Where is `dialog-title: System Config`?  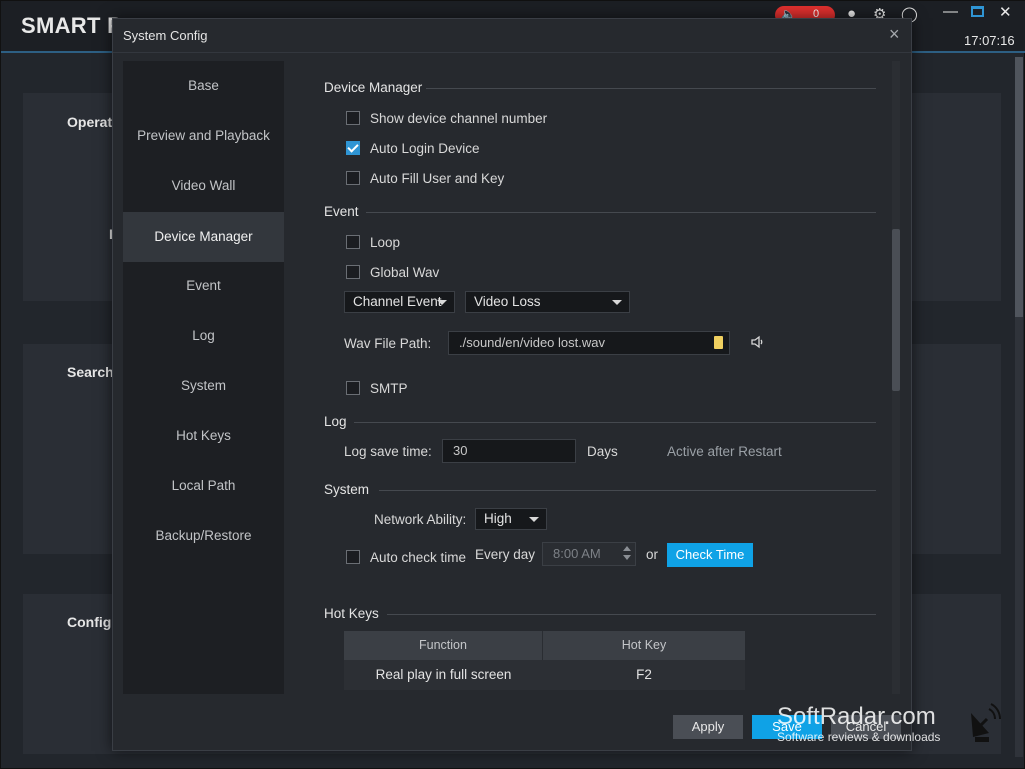
dialog-title: System Config is located at coordinates (165, 35).